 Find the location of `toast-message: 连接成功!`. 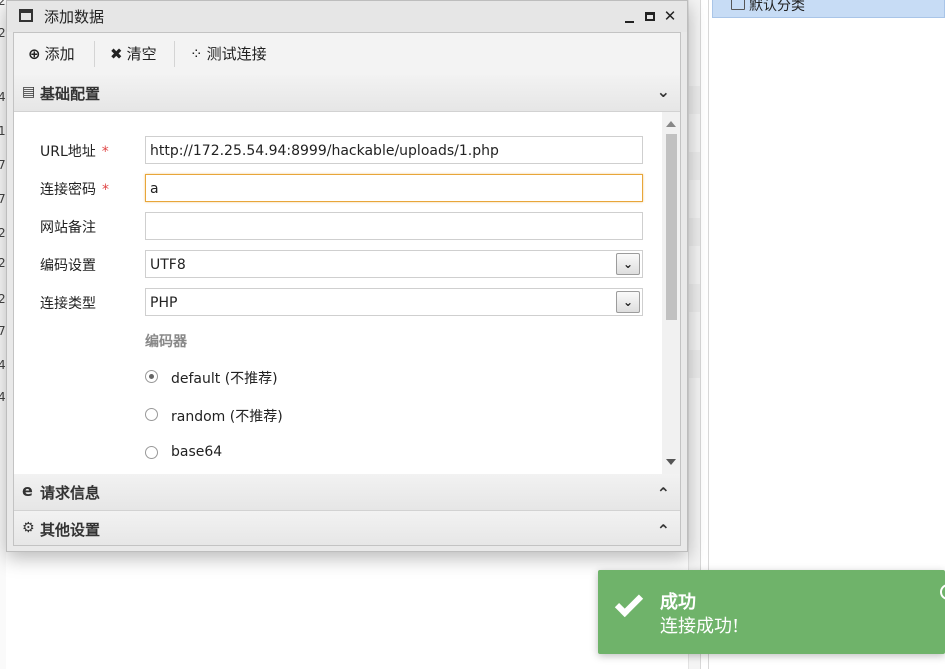

toast-message: 连接成功! is located at coordinates (700, 626).